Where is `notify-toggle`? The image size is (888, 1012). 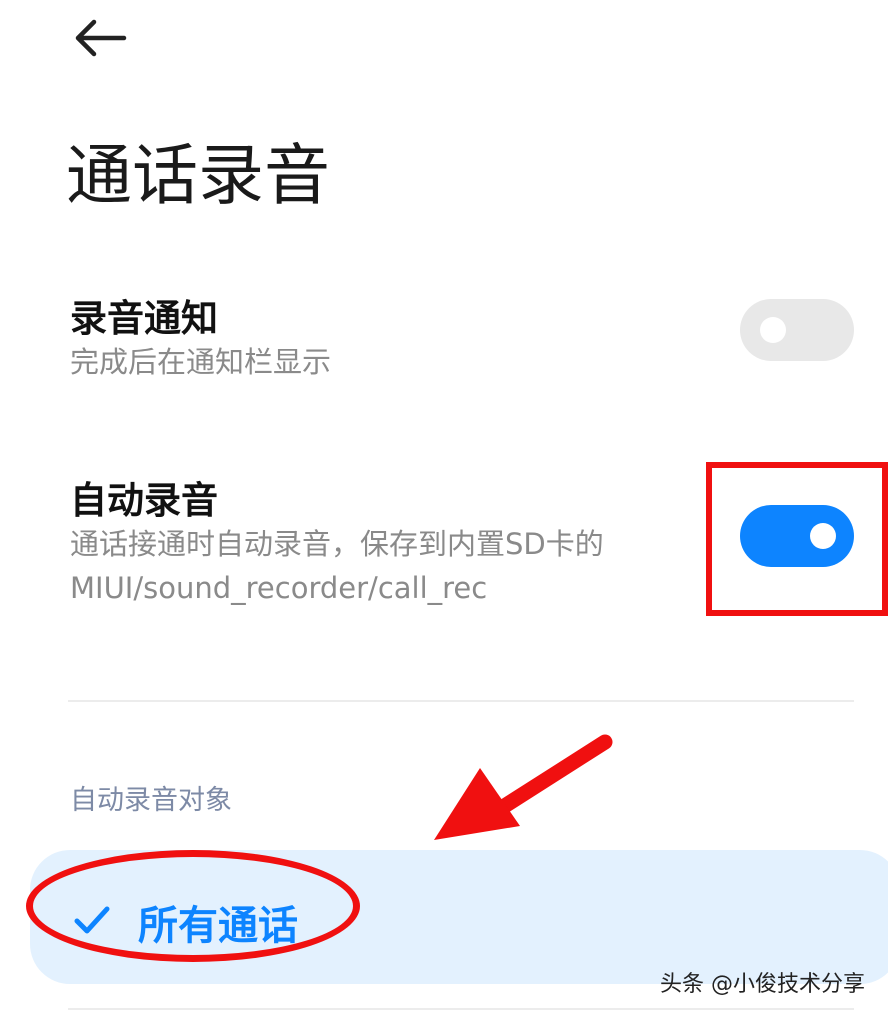
notify-toggle is located at coordinates (797, 330).